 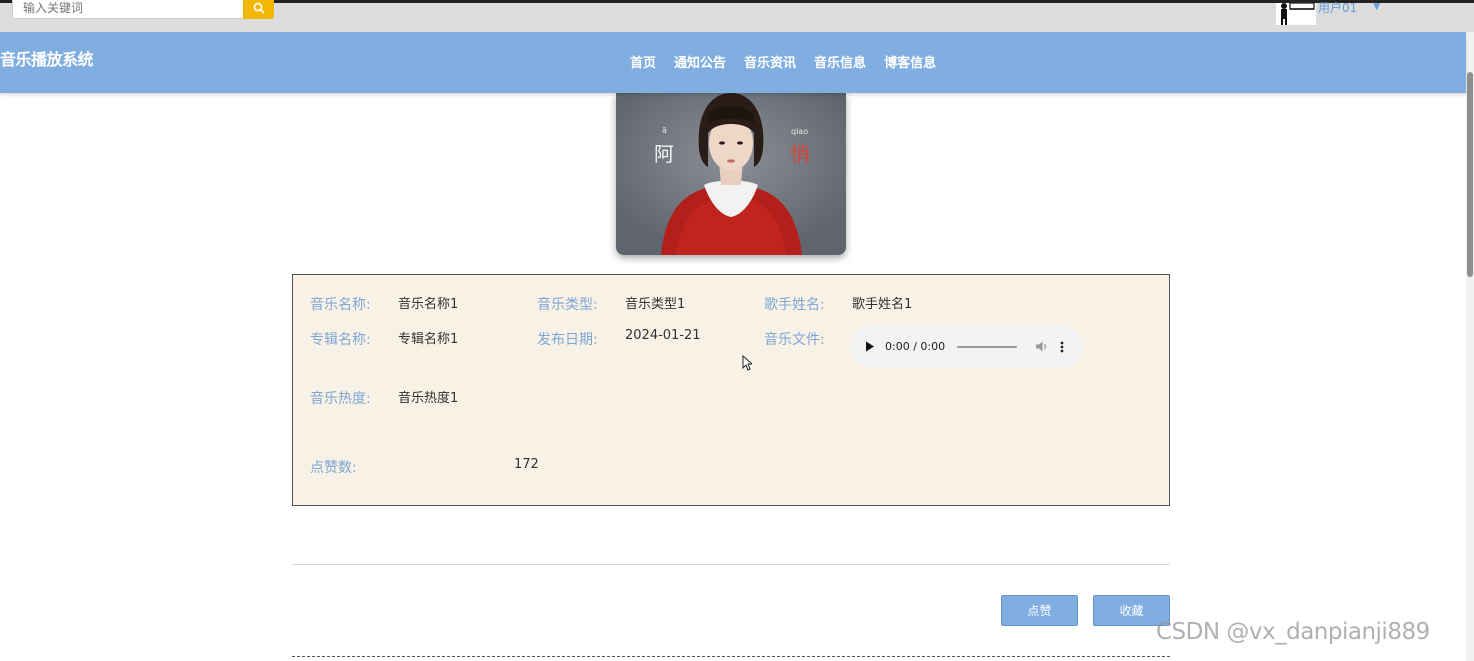 What do you see at coordinates (567, 305) in the screenshot?
I see `music-type-label: 音乐类型:` at bounding box center [567, 305].